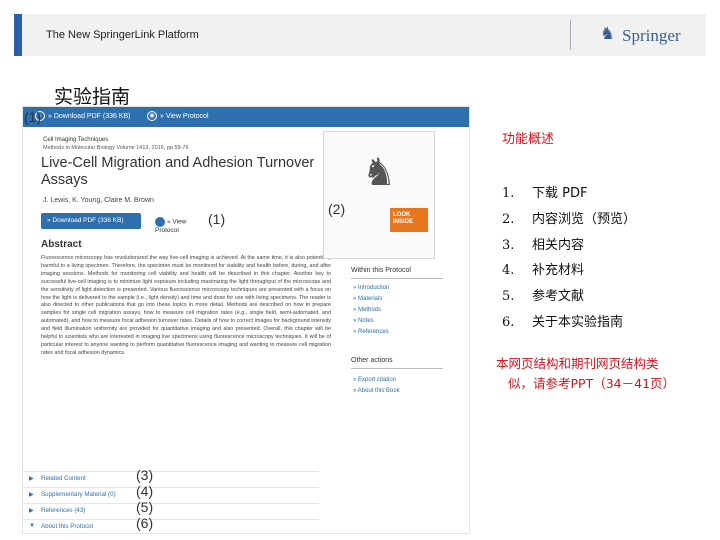  What do you see at coordinates (171, 494) in the screenshot?
I see `supplementary-material-row: ▶ Supplementary Material (0)` at bounding box center [171, 494].